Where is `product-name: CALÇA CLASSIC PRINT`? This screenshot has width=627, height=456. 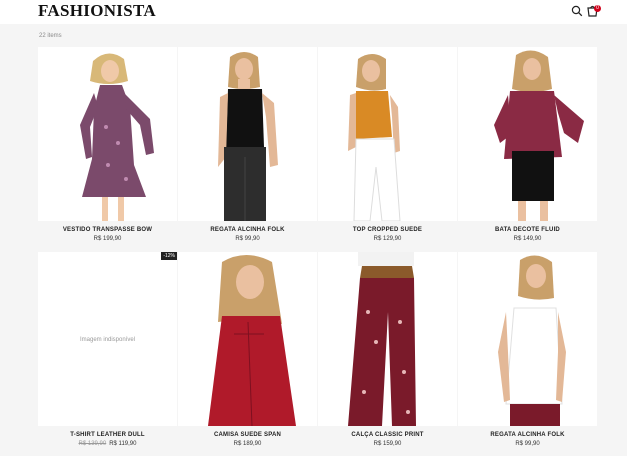
product-name: CALÇA CLASSIC PRINT is located at coordinates (387, 435).